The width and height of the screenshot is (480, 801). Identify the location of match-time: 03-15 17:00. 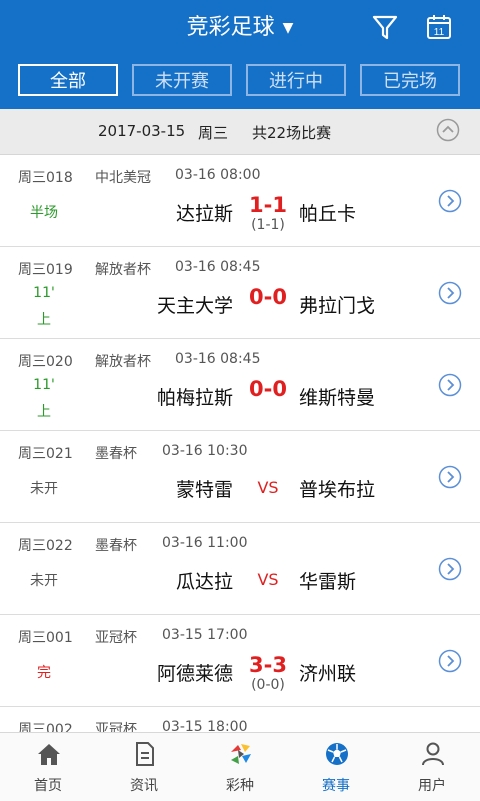
(205, 635).